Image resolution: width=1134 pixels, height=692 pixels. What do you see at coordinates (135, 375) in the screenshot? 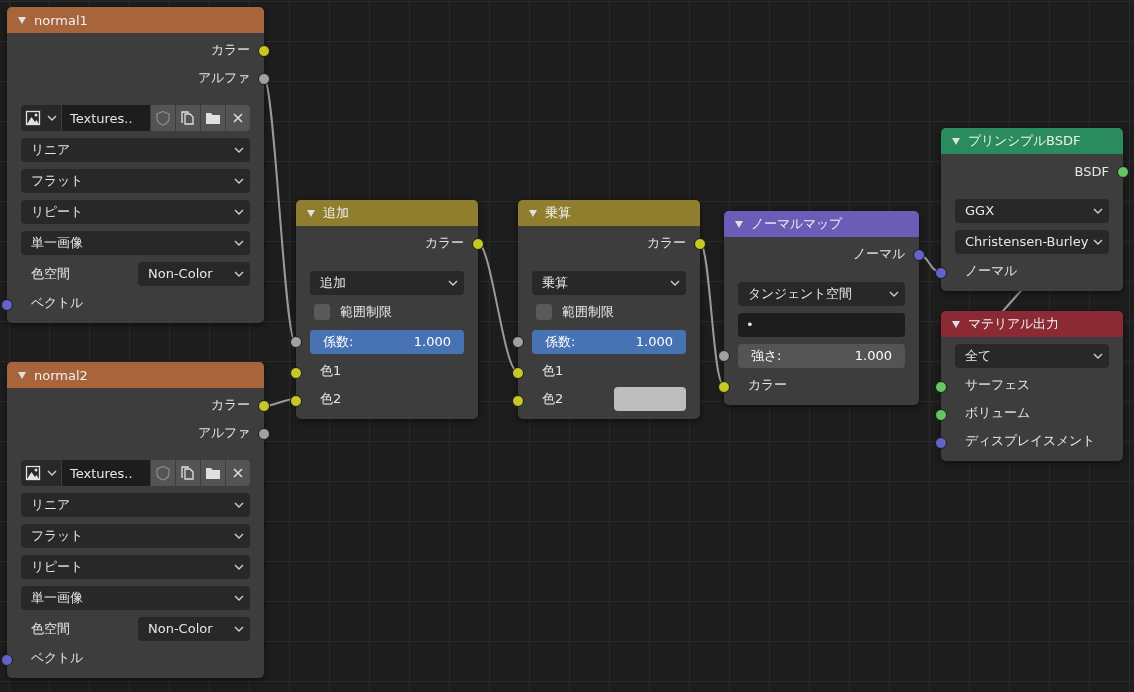
I see `node-header: normal2` at bounding box center [135, 375].